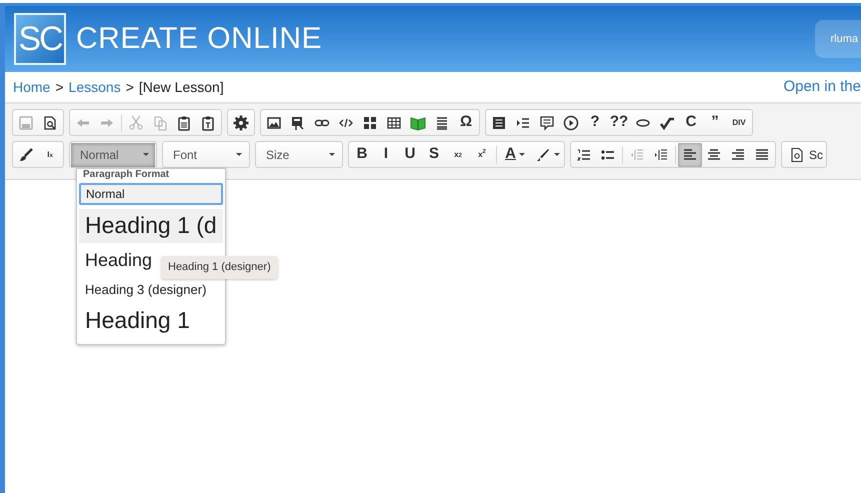  Describe the element at coordinates (136, 122) in the screenshot. I see `scissors-icon` at that location.